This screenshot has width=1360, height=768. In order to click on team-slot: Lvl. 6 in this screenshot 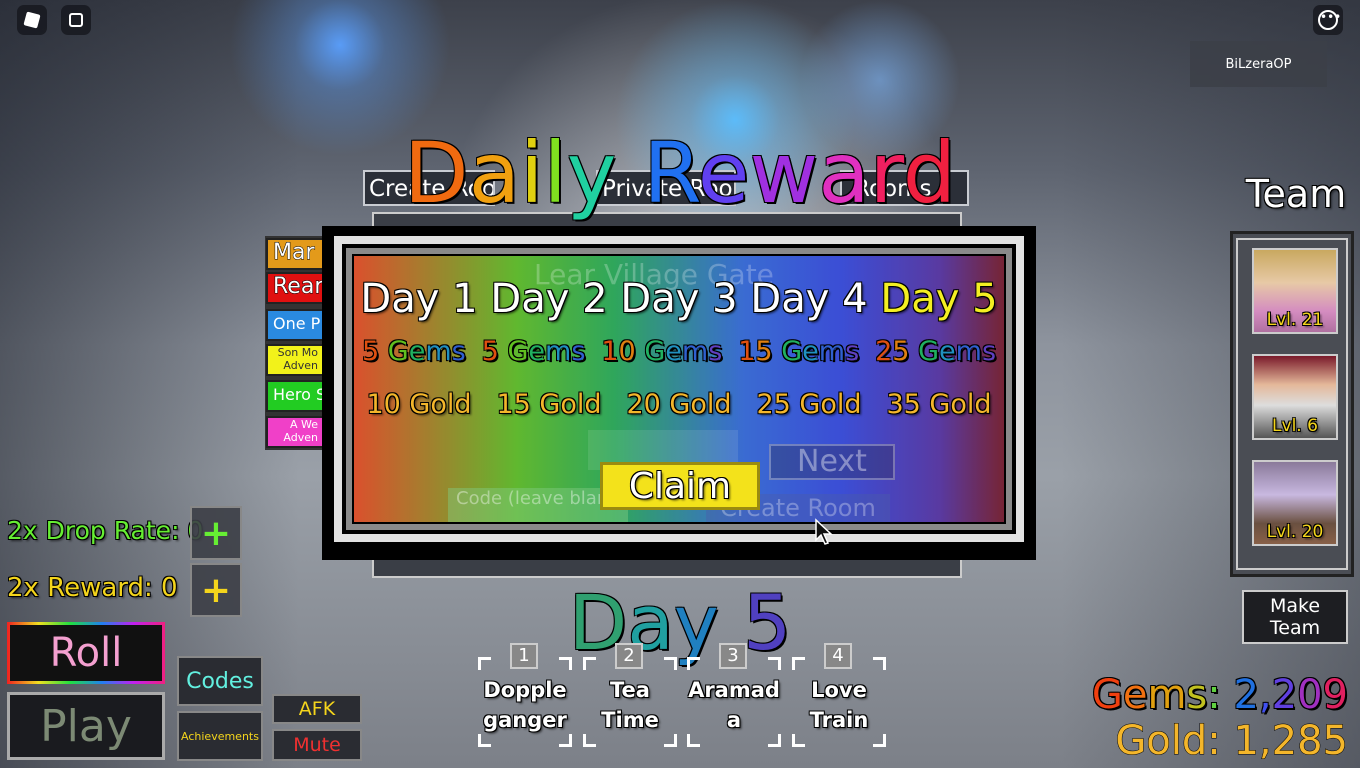, I will do `click(1295, 397)`.